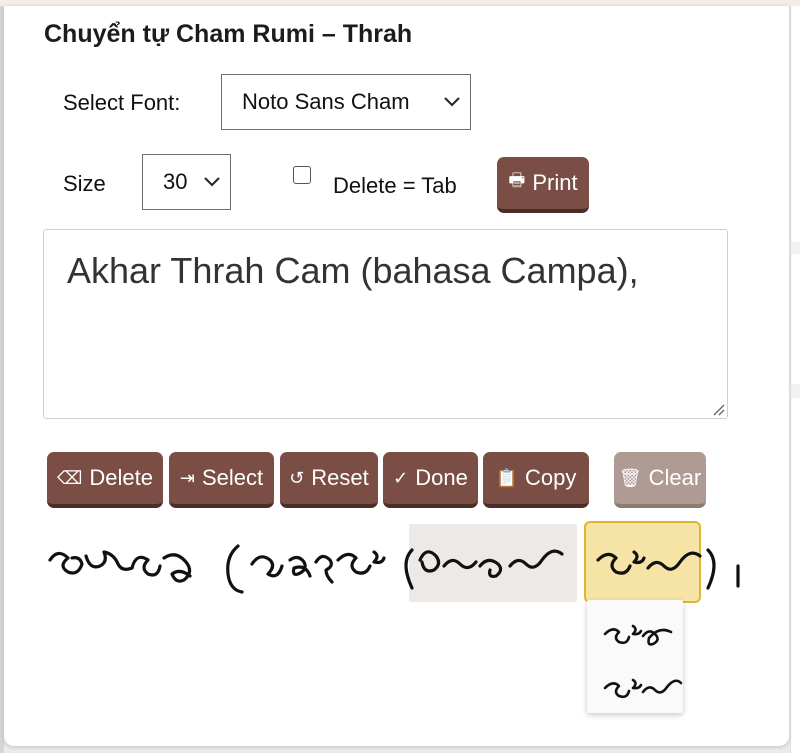 This screenshot has width=800, height=753. Describe the element at coordinates (638, 635) in the screenshot. I see `suggestion-1-glyphs` at that location.